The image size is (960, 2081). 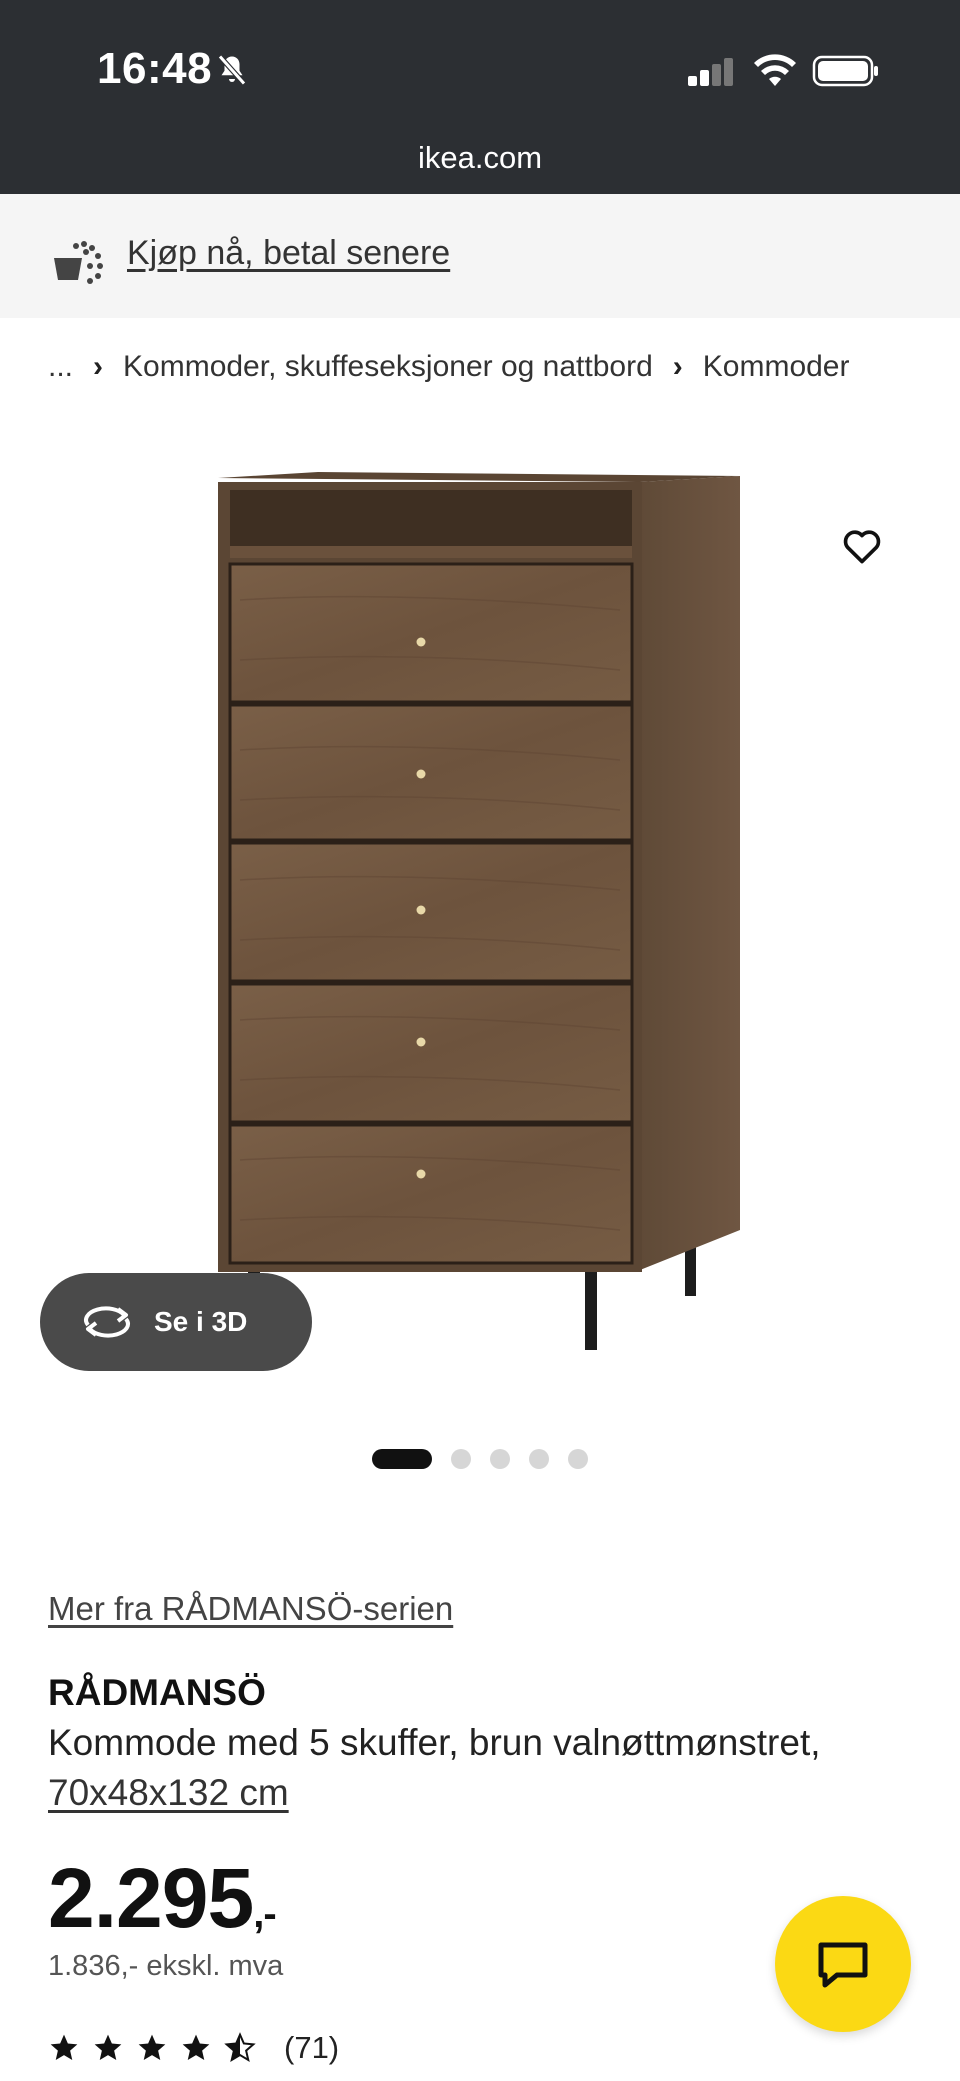 What do you see at coordinates (166, 1966) in the screenshot?
I see `price-excl-vat: 1.836,- ekskl. mva` at bounding box center [166, 1966].